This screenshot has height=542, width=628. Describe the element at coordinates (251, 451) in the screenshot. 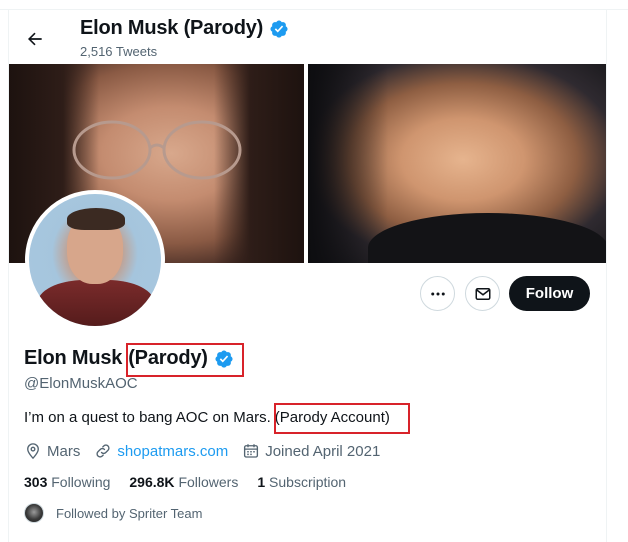

I see `calendar-icon` at that location.